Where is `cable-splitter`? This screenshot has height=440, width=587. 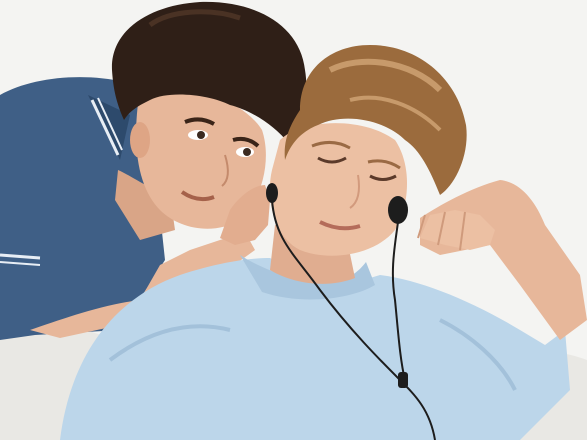 cable-splitter is located at coordinates (403, 380).